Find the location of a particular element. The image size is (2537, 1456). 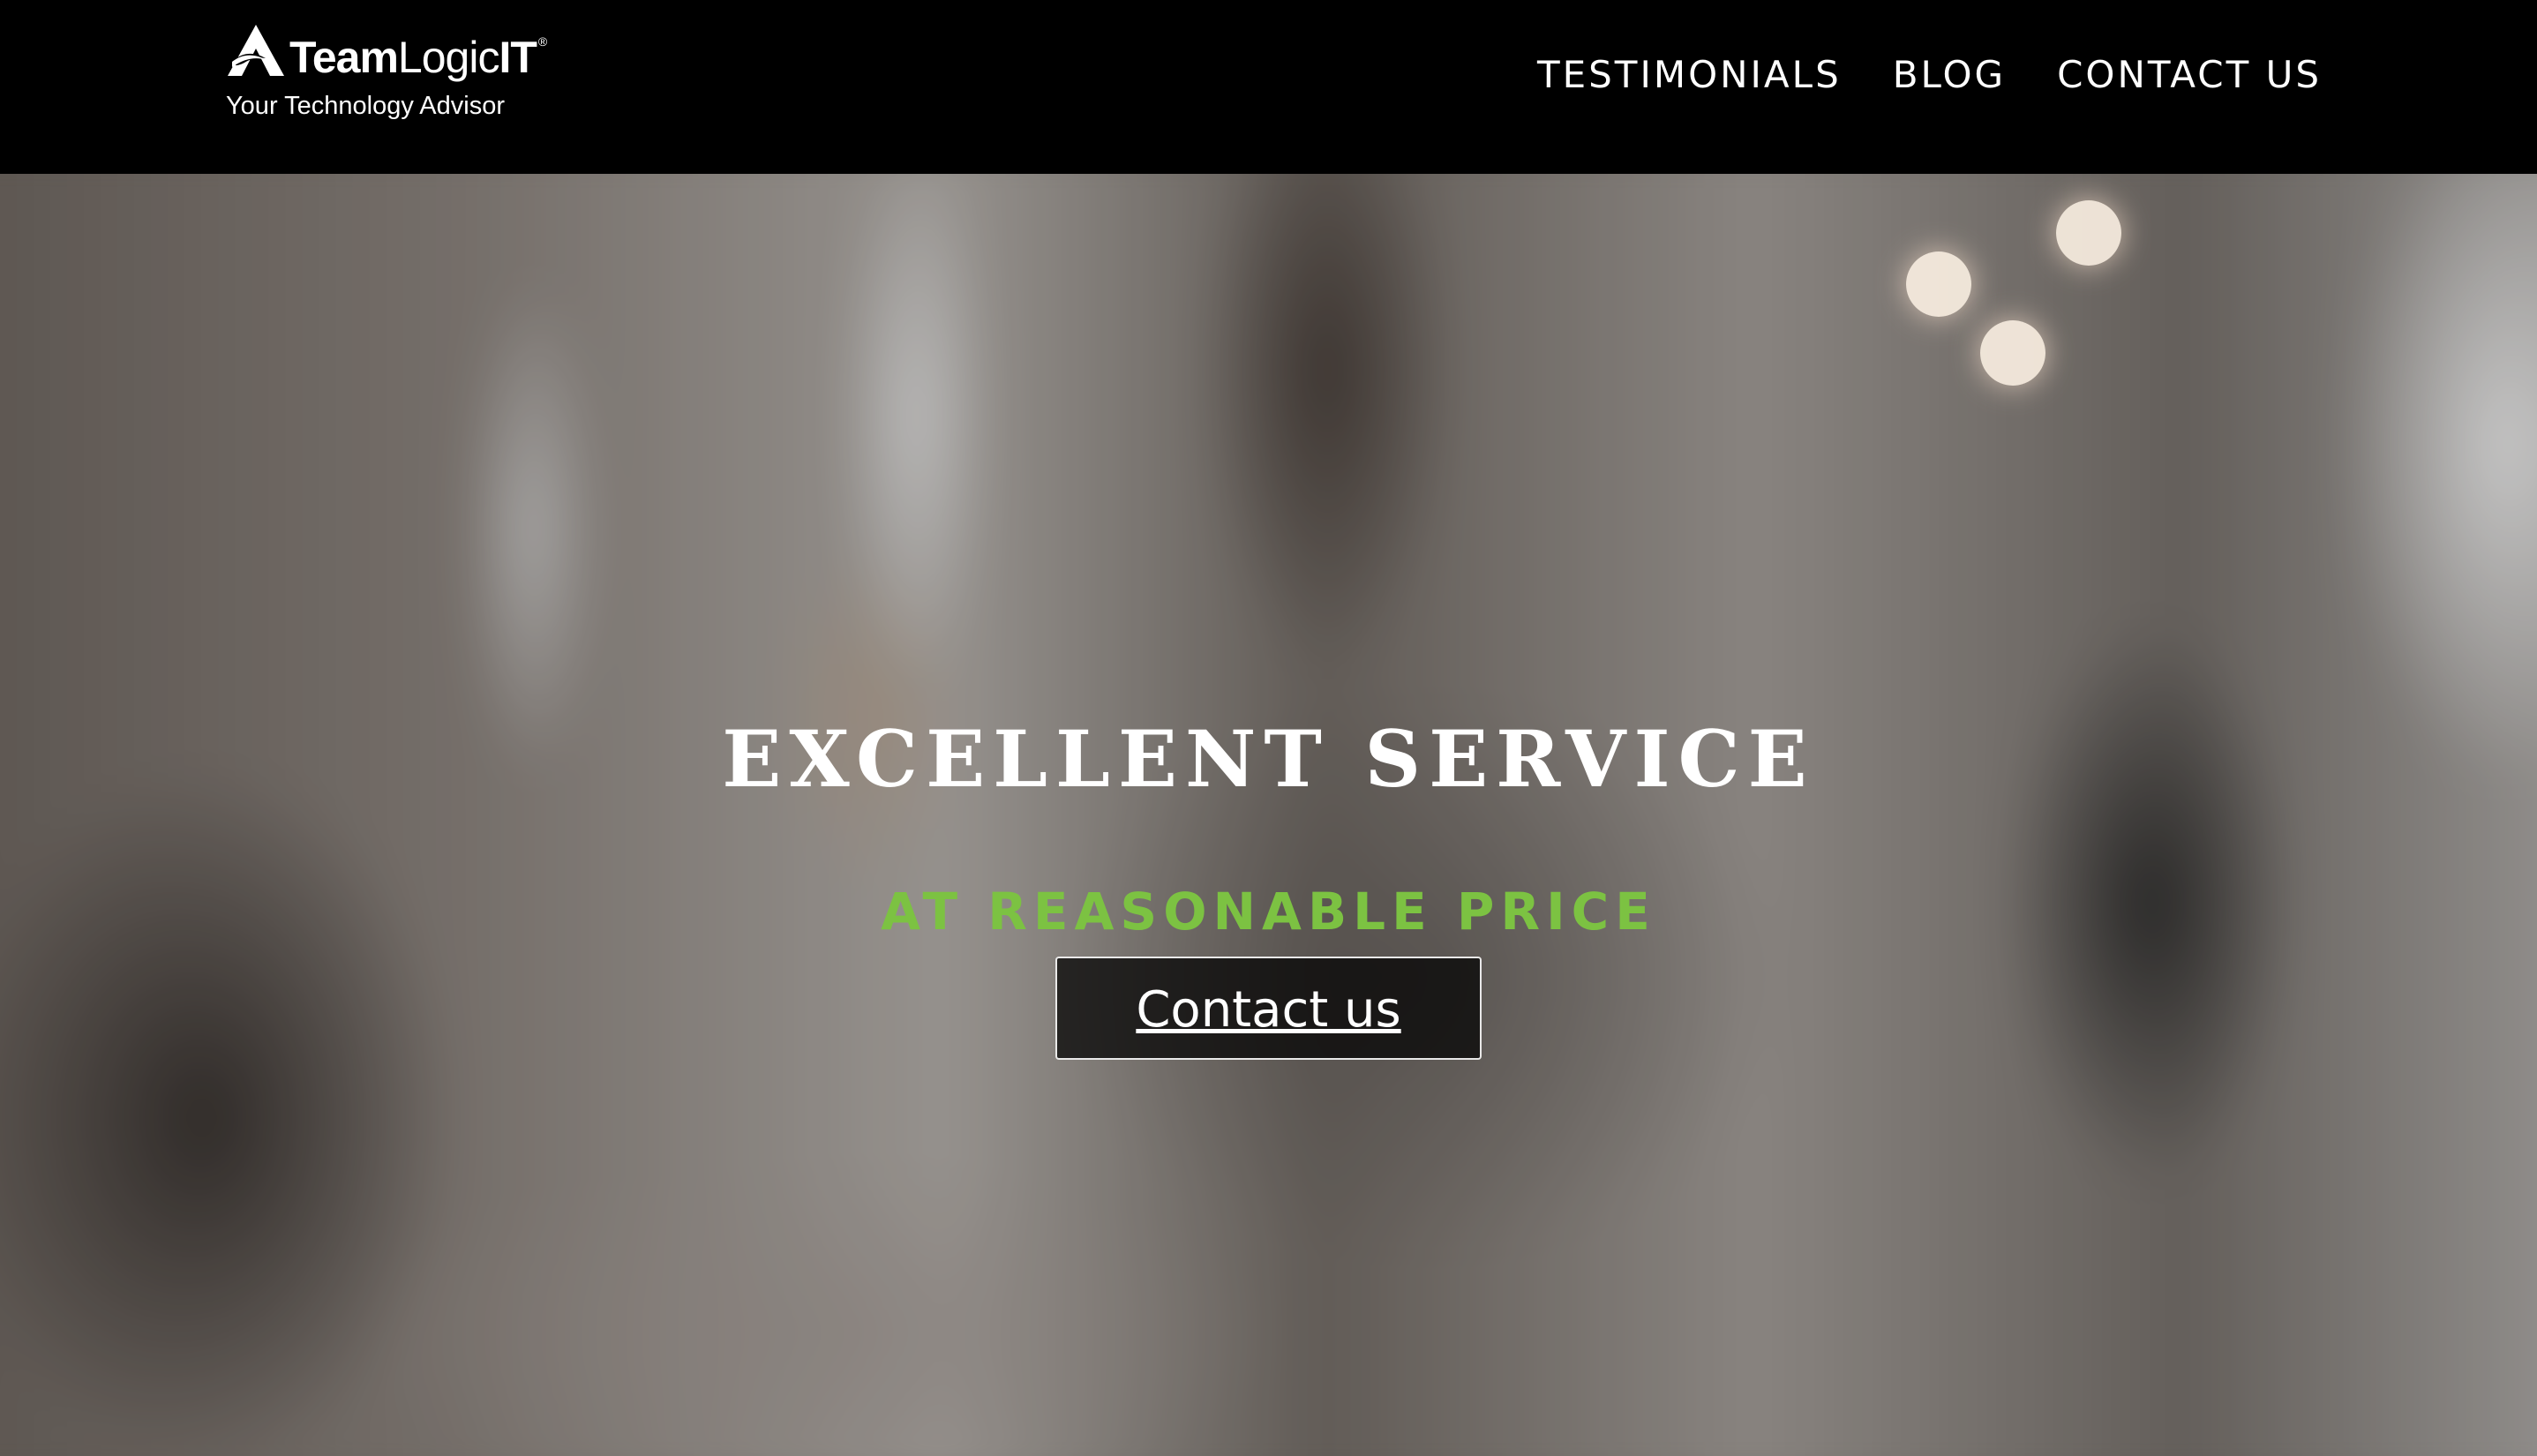

registered-mark: ® is located at coordinates (542, 41).